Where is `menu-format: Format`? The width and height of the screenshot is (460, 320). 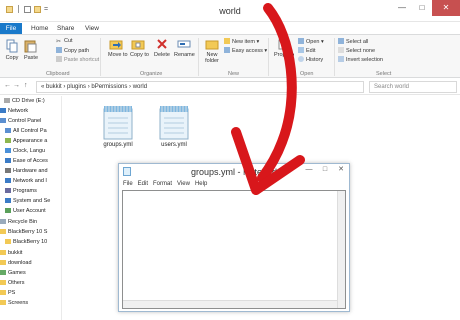 menu-format: Format is located at coordinates (162, 184).